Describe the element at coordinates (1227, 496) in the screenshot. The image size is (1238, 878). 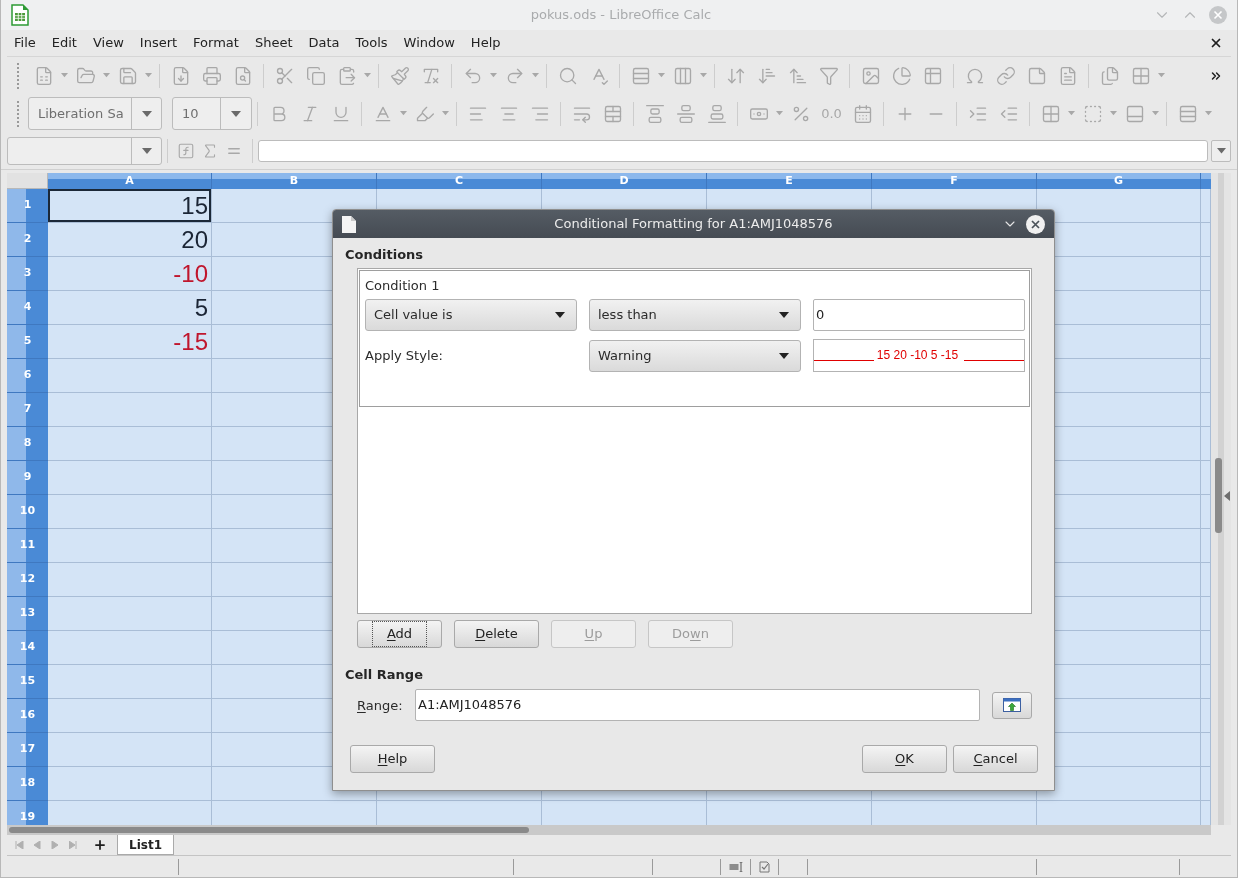
I see `left-triangle-icon` at that location.